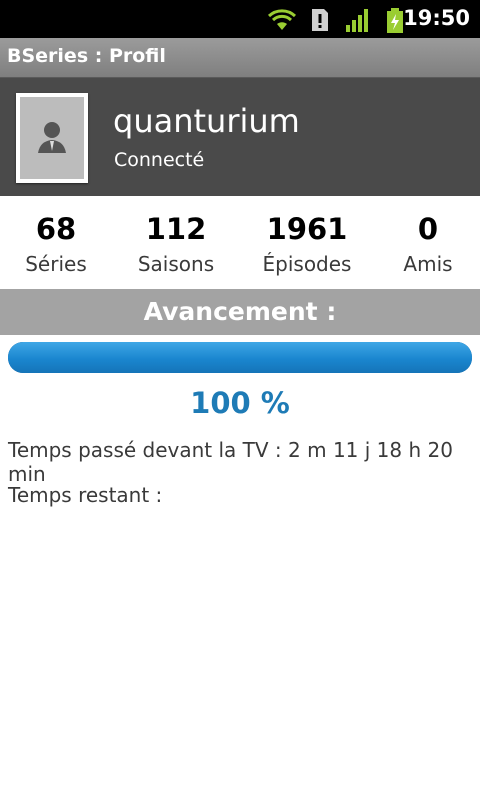 The height and width of the screenshot is (800, 480). Describe the element at coordinates (176, 264) in the screenshot. I see `stat-label: Saisons` at that location.